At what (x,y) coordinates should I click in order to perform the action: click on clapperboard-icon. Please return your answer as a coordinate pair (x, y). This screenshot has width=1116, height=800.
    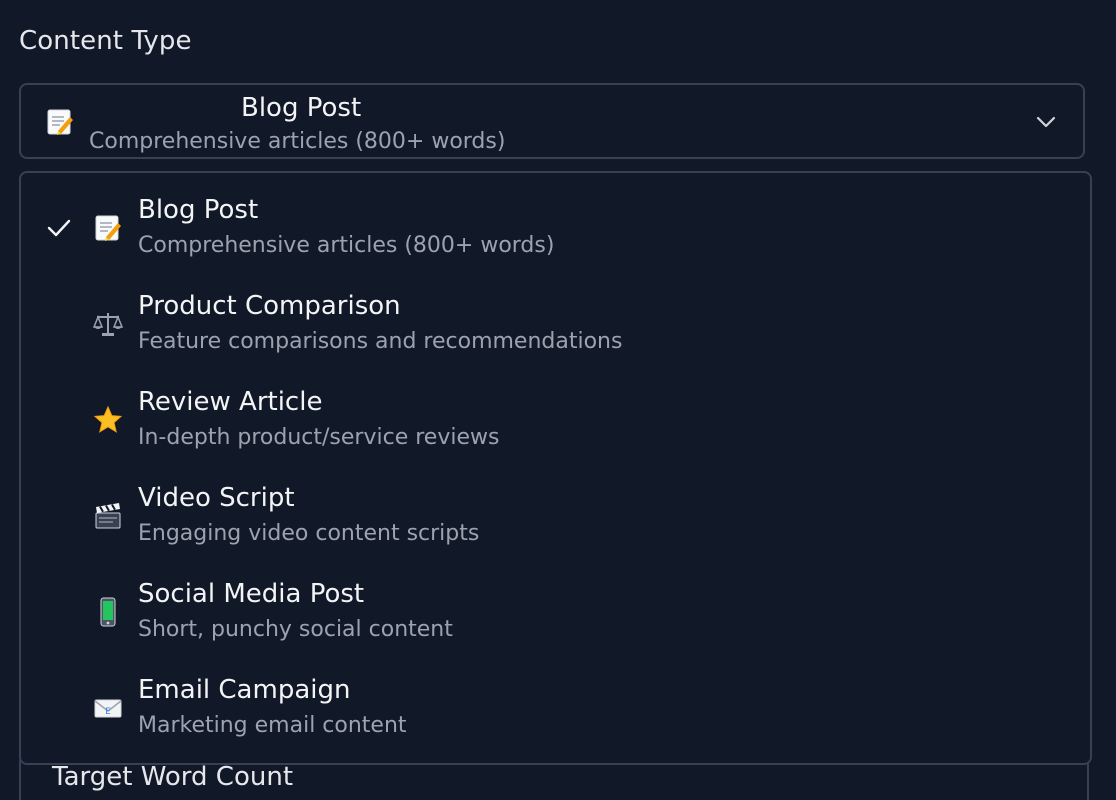
    Looking at the image, I should click on (108, 516).